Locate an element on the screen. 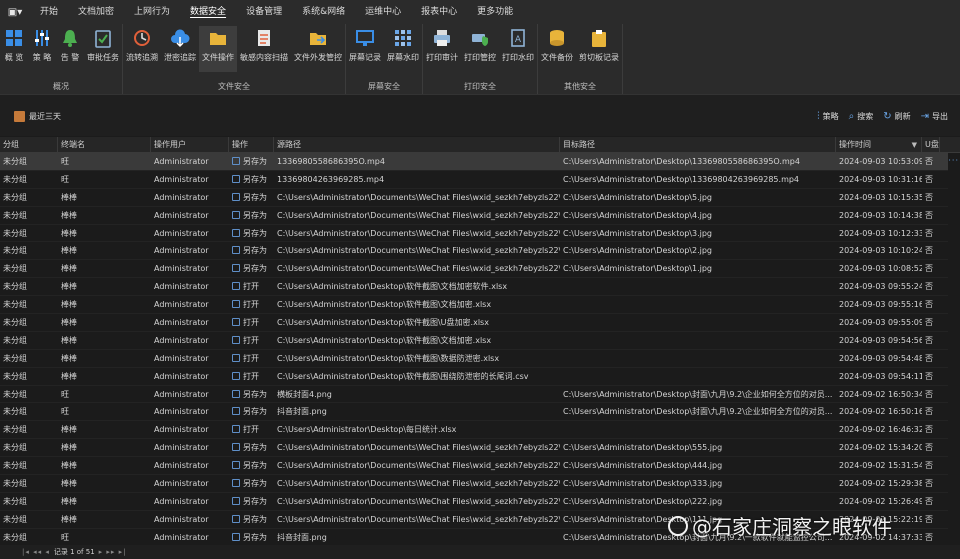 The height and width of the screenshot is (559, 960). cell-text: C:\Users\Administrator\Desktop\444.jpg is located at coordinates (643, 466).